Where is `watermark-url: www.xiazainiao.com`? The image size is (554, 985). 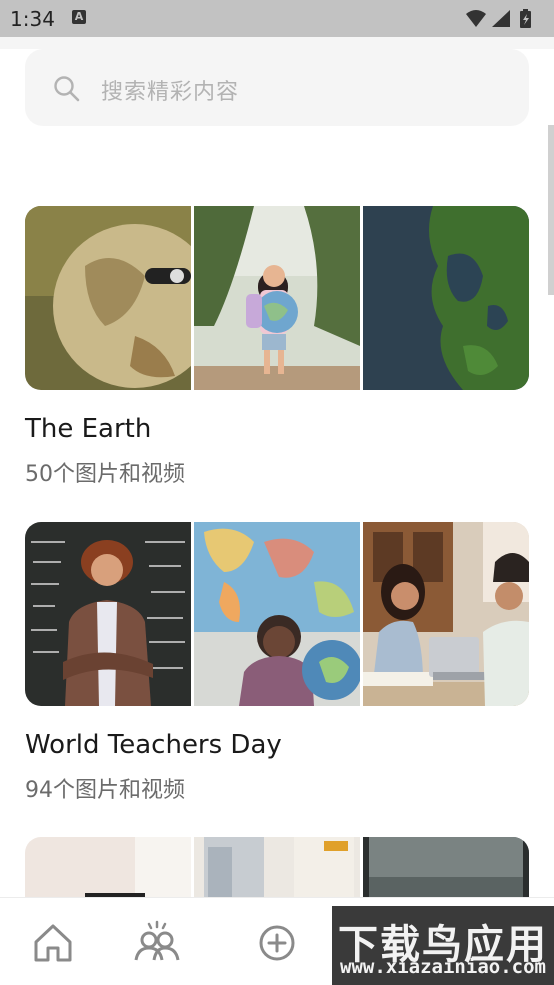 watermark-url: www.xiazainiao.com is located at coordinates (443, 967).